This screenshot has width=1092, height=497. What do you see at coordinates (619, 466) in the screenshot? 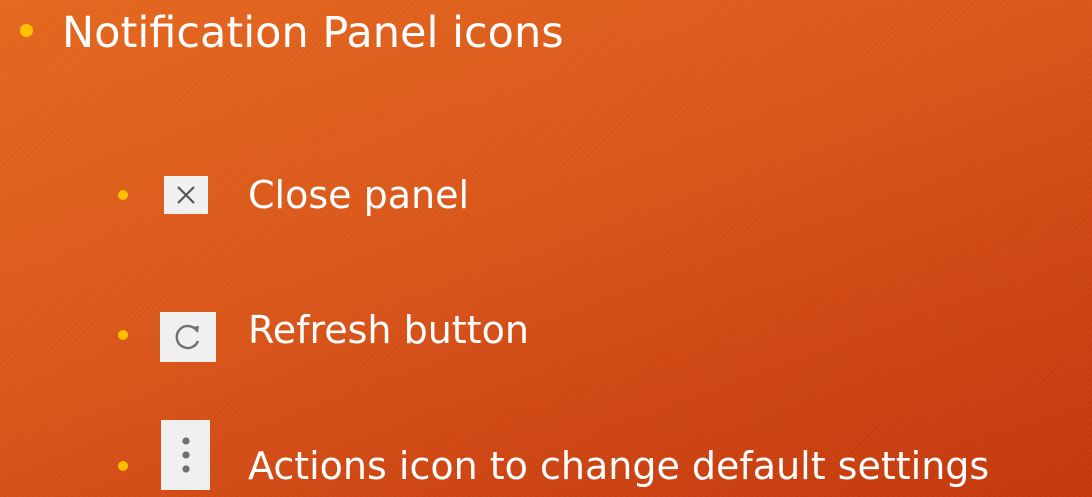
I see `item-label-actions-icon: Actions icon to change default settings` at bounding box center [619, 466].